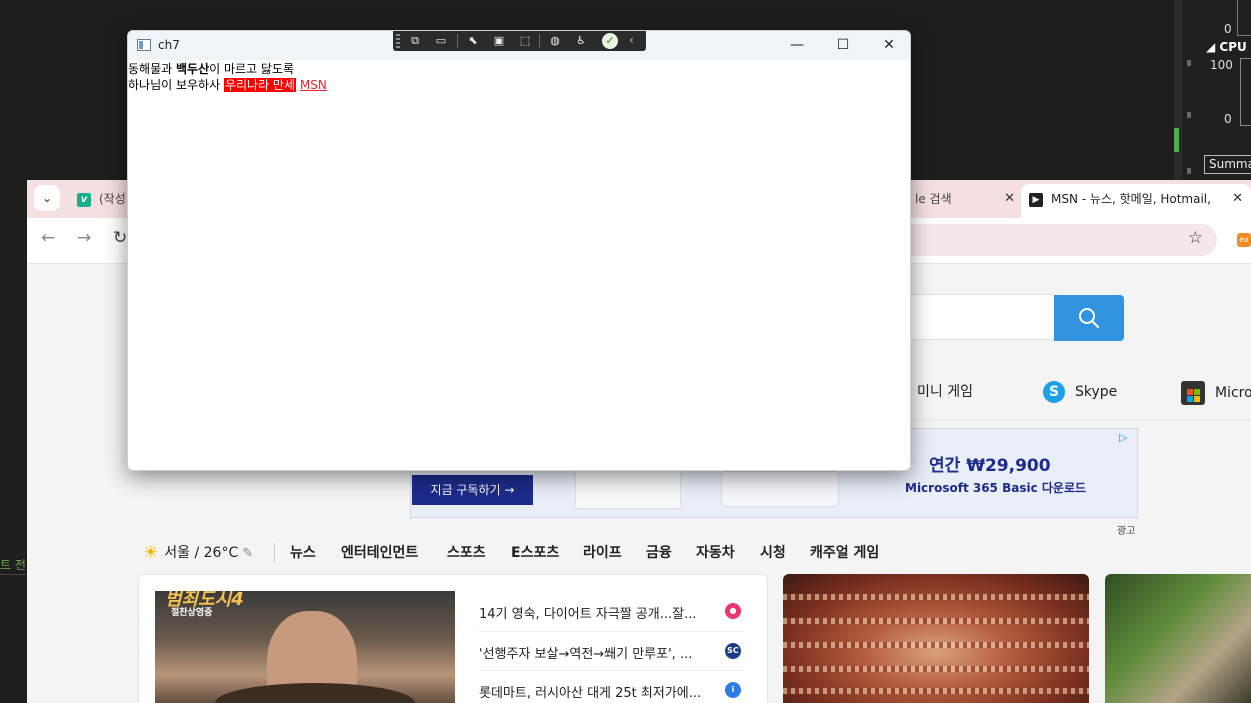 This screenshot has width=1251, height=703. What do you see at coordinates (1221, 65) in the screenshot?
I see `cpu-graph-max-label: 100` at bounding box center [1221, 65].